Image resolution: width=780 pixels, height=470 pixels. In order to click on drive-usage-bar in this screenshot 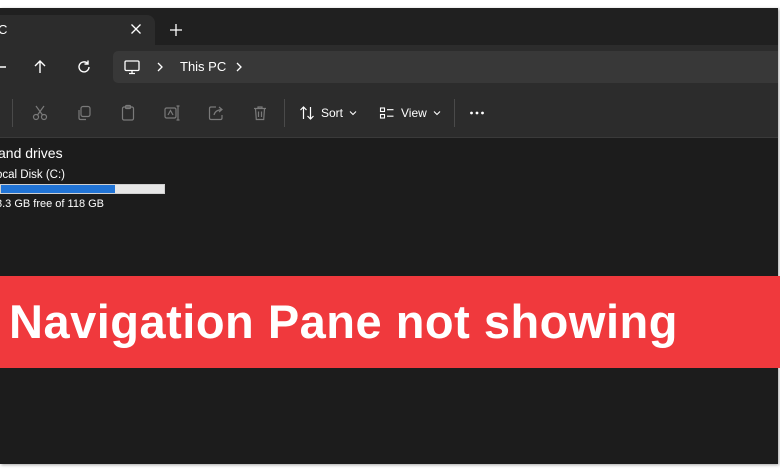, I will do `click(82, 189)`.